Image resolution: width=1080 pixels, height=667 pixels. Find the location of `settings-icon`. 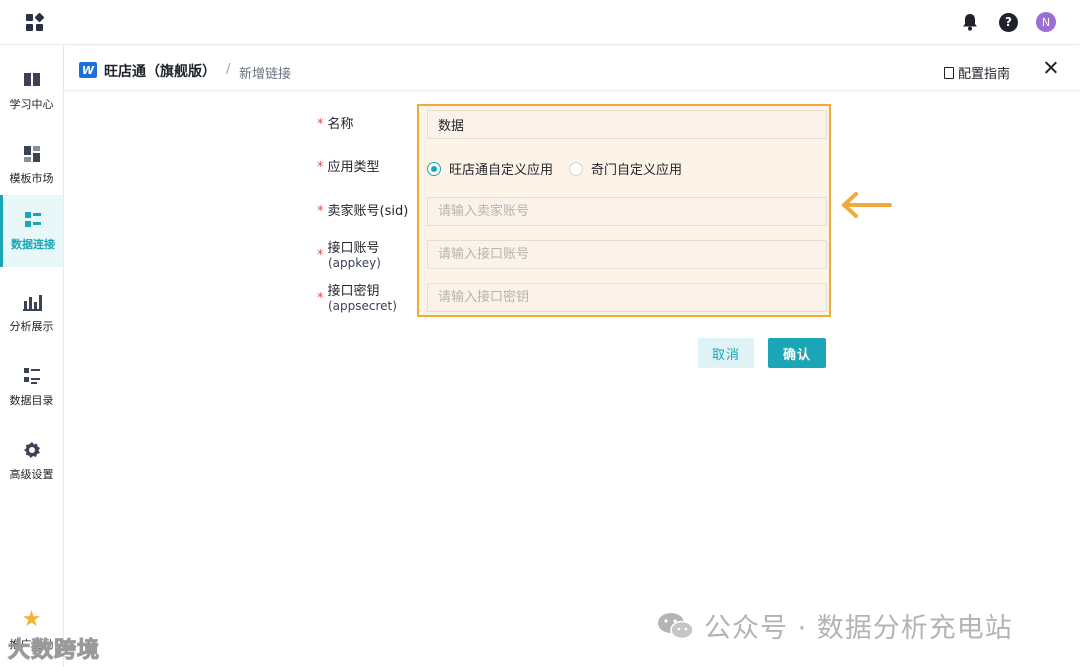

settings-icon is located at coordinates (32, 450).